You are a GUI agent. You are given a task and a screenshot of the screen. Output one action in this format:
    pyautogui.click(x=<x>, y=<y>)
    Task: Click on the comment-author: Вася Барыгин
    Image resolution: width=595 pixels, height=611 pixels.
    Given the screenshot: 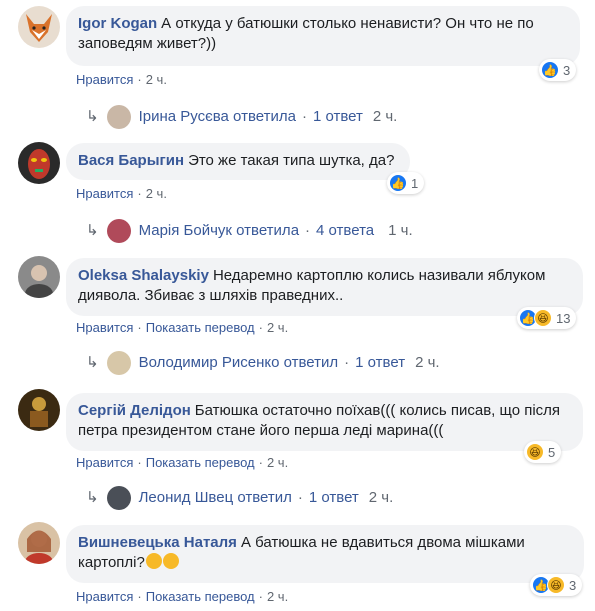 What is the action you would take?
    pyautogui.click(x=131, y=160)
    